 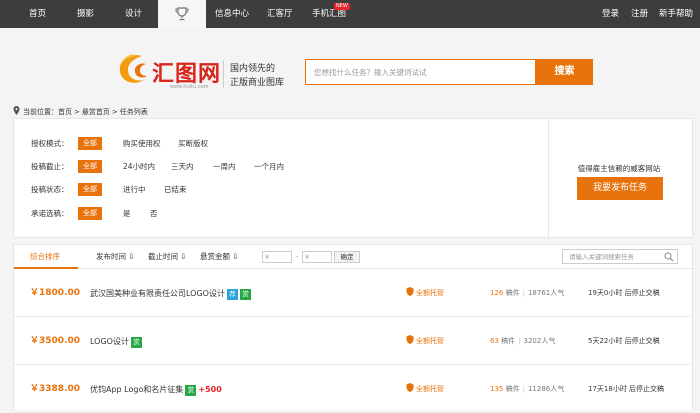 I want to click on task-search-input, so click(x=420, y=72).